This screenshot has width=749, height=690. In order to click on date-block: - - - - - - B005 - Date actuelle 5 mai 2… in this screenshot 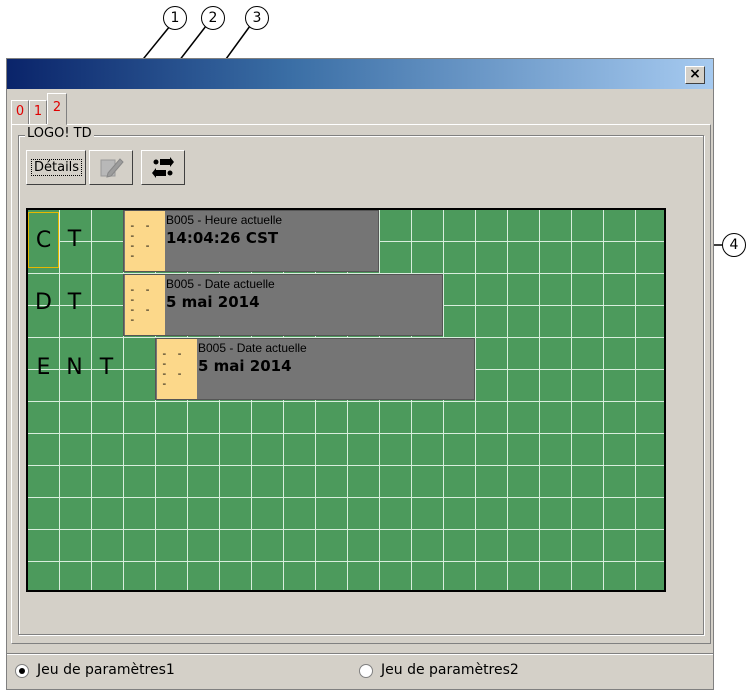, I will do `click(283, 305)`.